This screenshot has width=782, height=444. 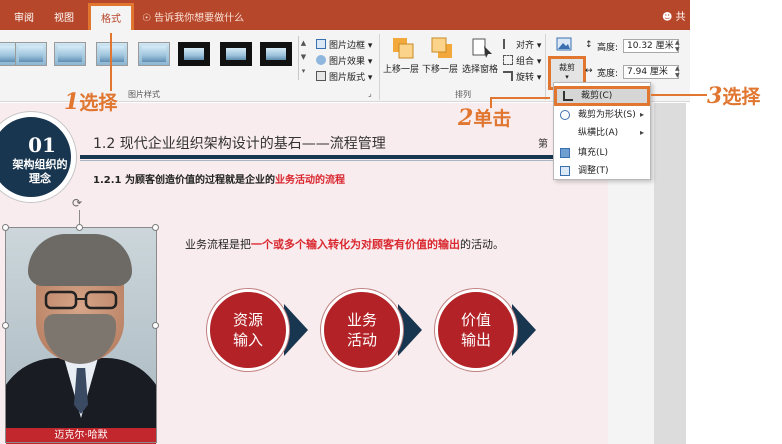 What do you see at coordinates (248, 330) in the screenshot?
I see `flow-node-input: 资源 输入` at bounding box center [248, 330].